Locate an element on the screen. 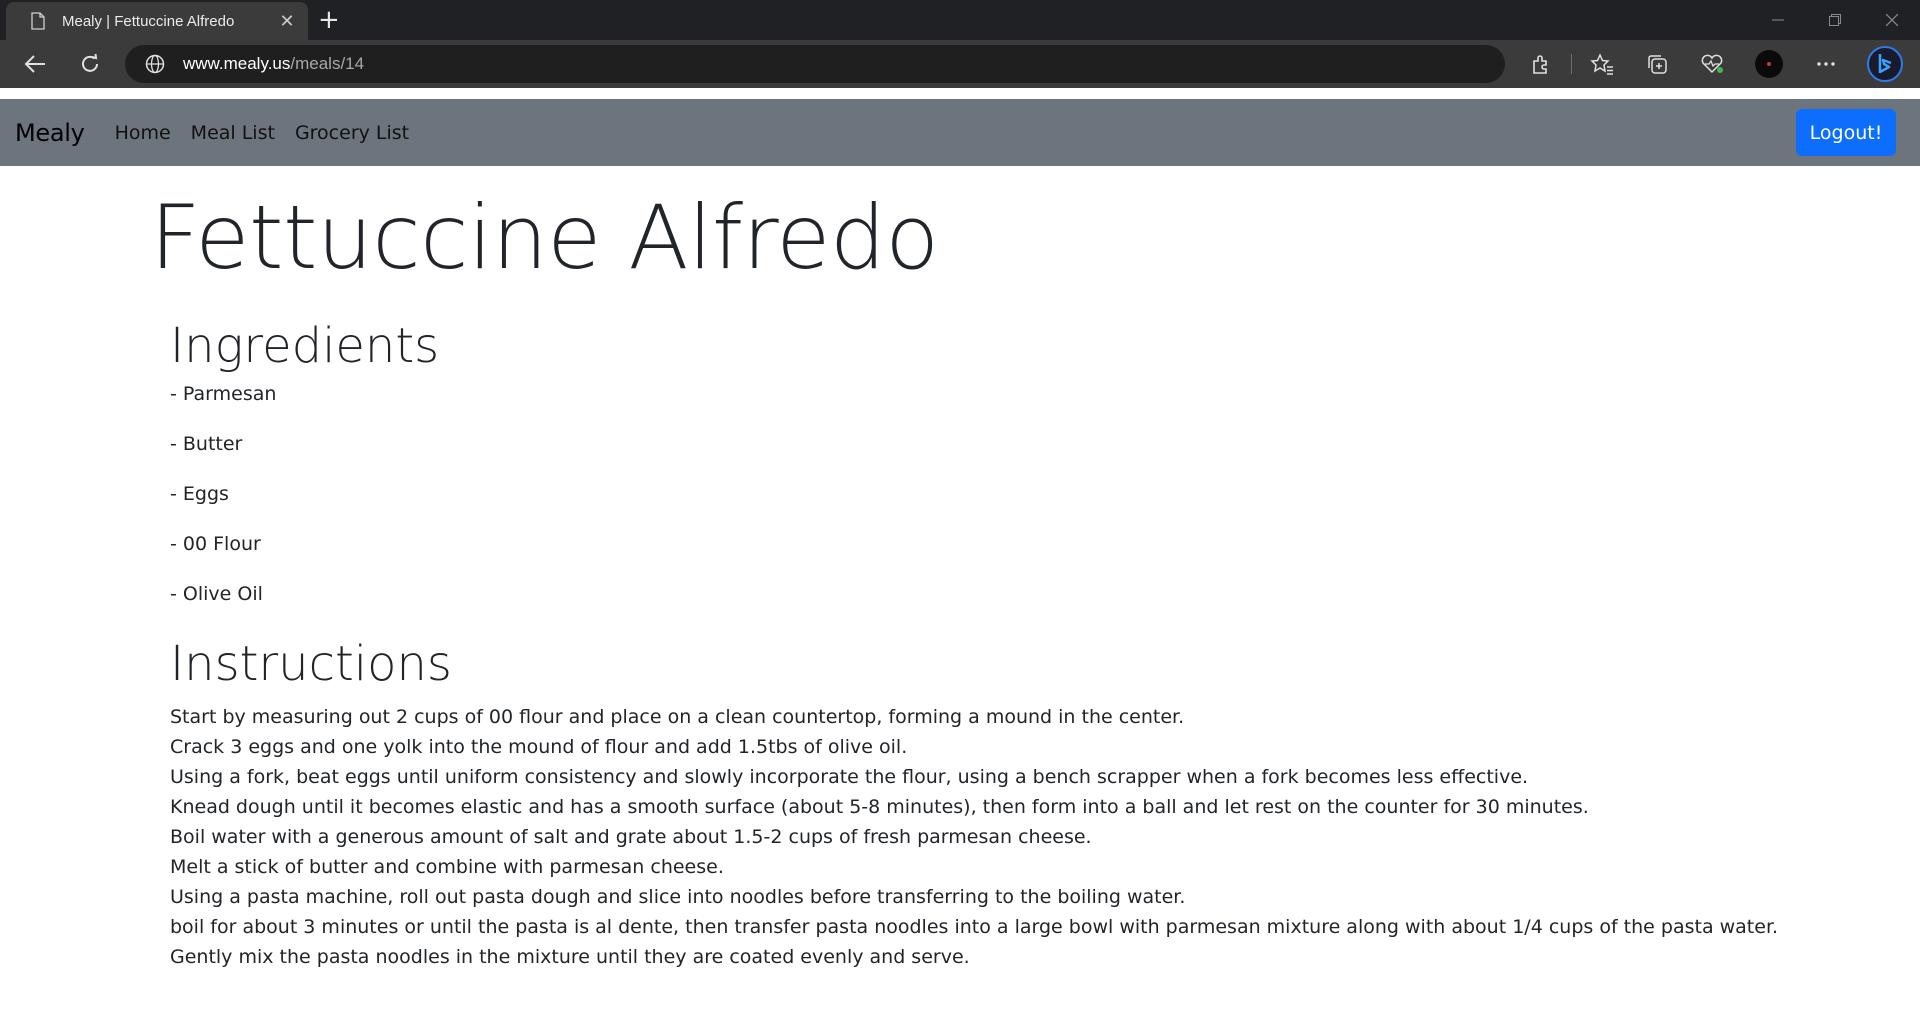 Image resolution: width=1920 pixels, height=1020 pixels. url-text: www.mealy.us/meals/14 is located at coordinates (273, 64).